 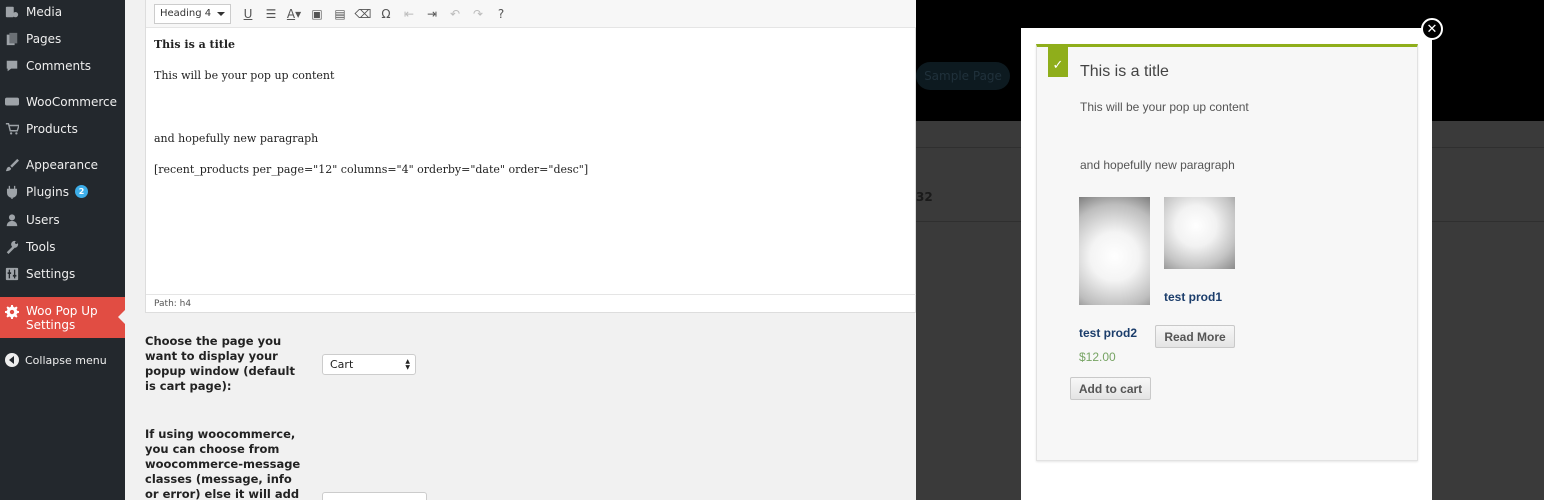 I want to click on content-line-2: and hopefully new paragraph, so click(x=236, y=138).